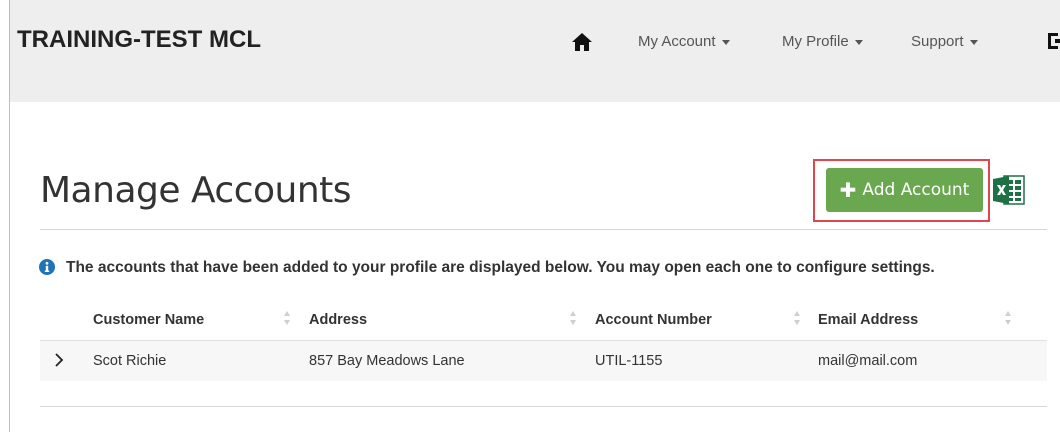  I want to click on brand-title: TRAINING-TEST MCL, so click(139, 40).